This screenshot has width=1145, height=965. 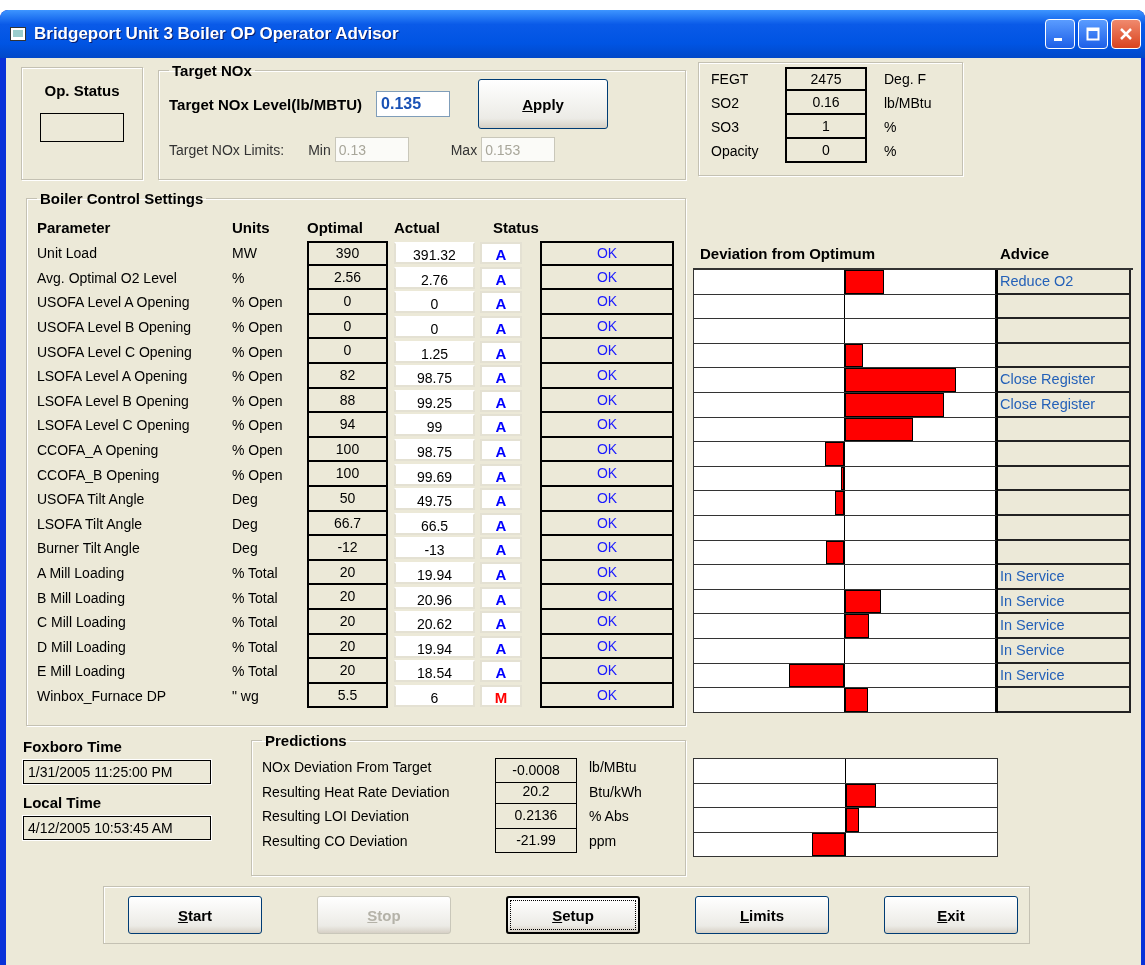 I want to click on reading-value: 2475, so click(x=826, y=79).